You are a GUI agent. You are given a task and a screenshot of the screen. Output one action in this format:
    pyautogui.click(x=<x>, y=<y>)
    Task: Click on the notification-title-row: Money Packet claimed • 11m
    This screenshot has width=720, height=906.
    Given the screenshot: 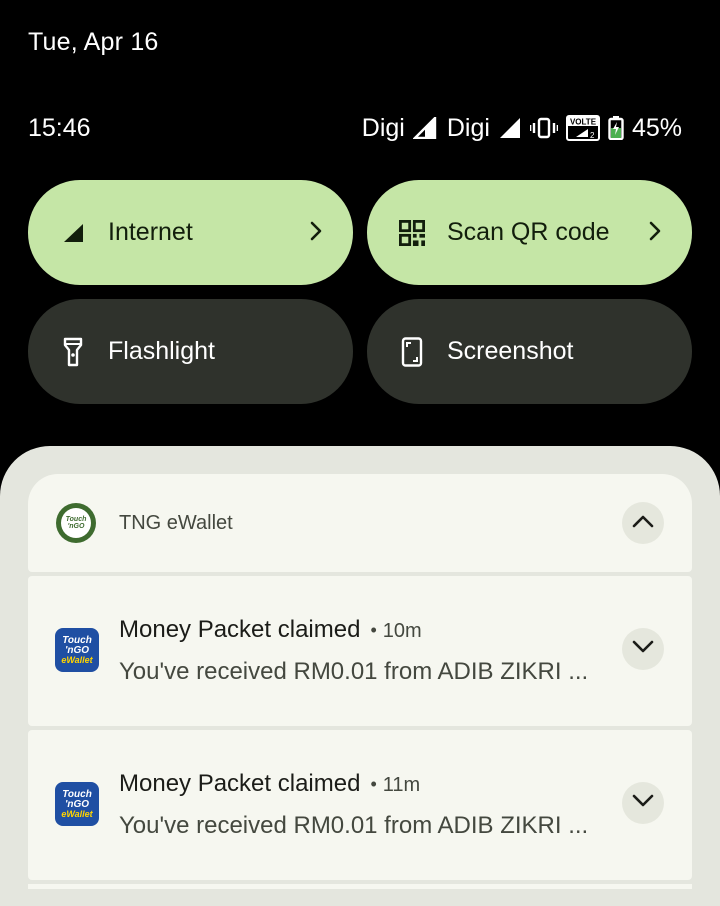 What is the action you would take?
    pyautogui.click(x=270, y=783)
    